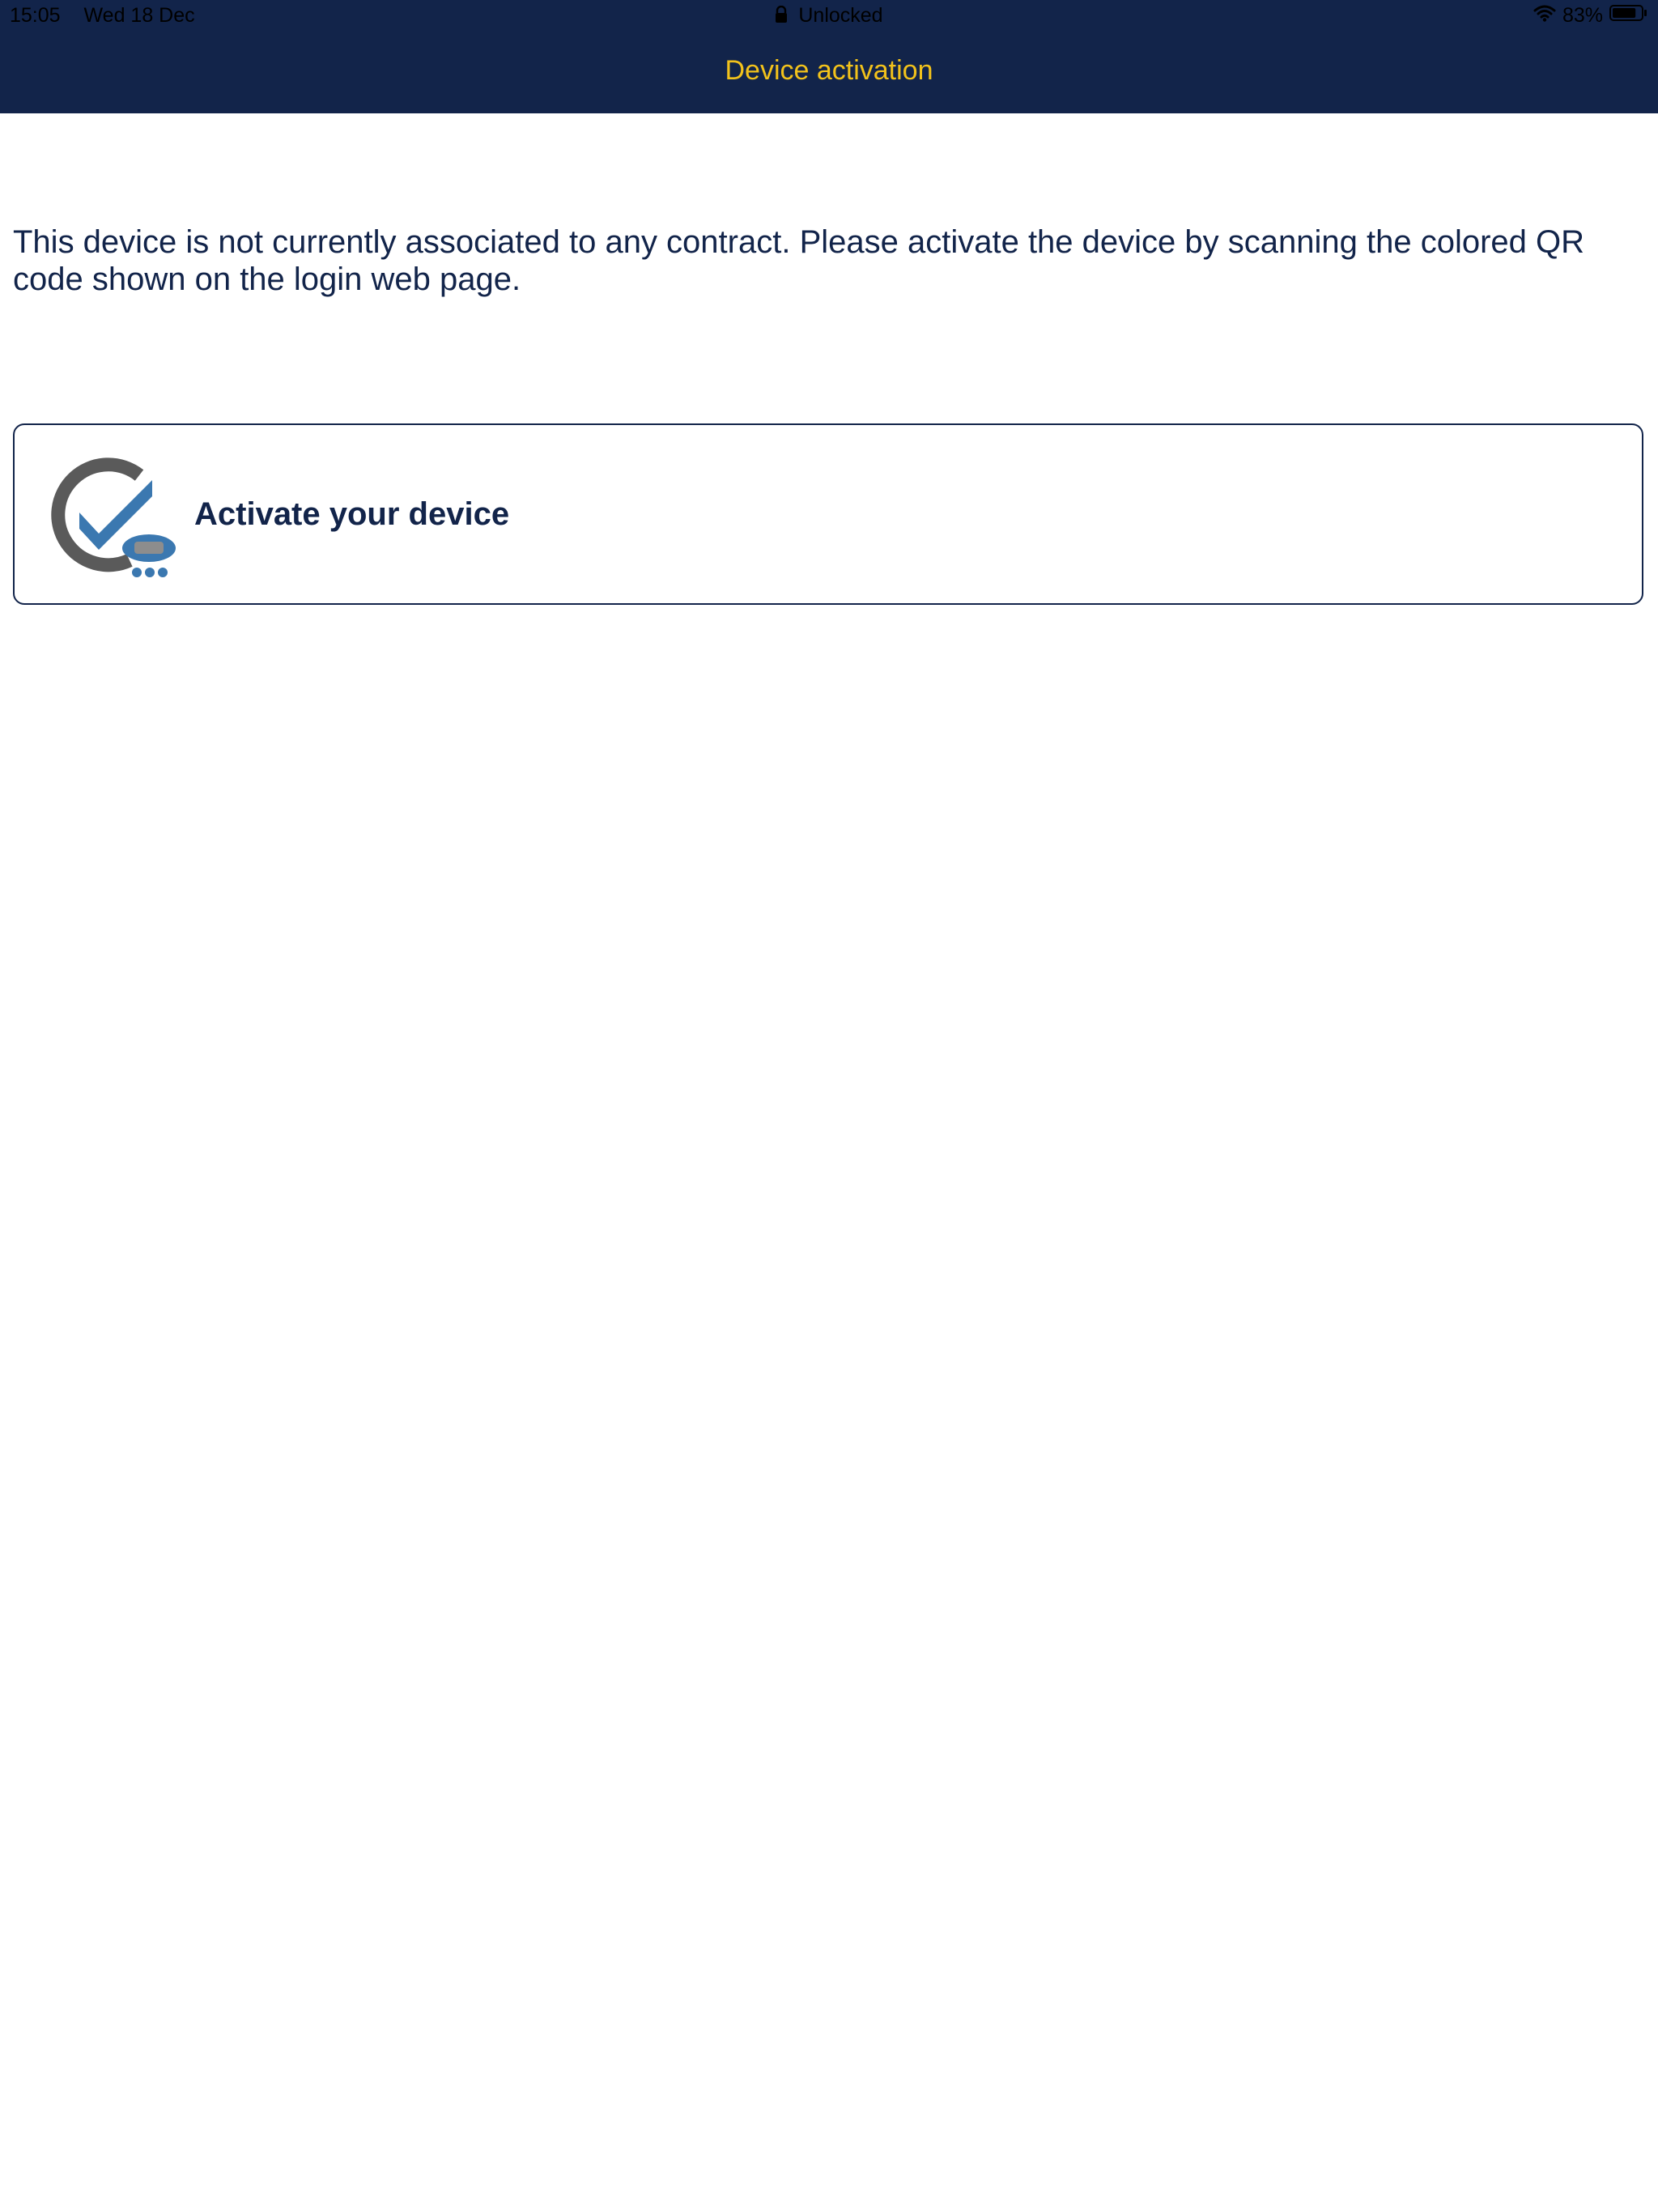 The image size is (1658, 2212). I want to click on battery-percent: 83%, so click(1582, 16).